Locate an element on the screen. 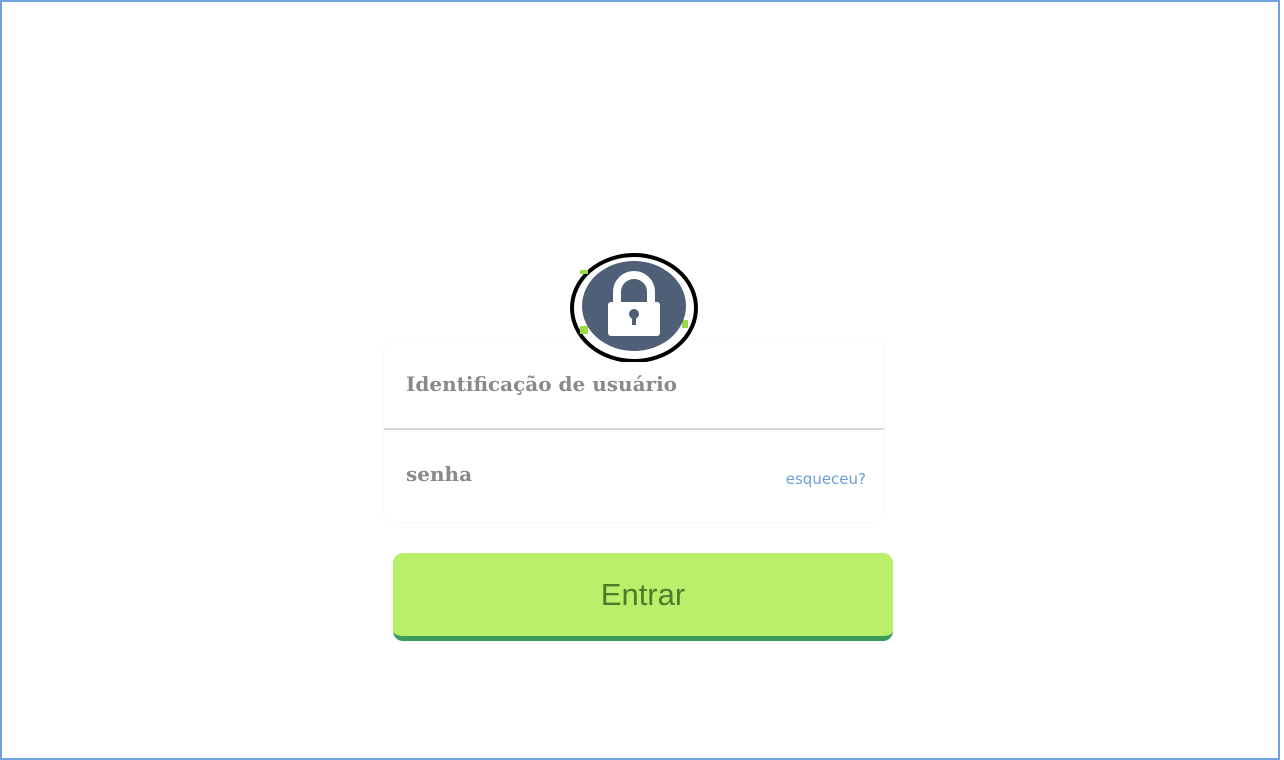 The width and height of the screenshot is (1284, 760). forgot-password-link: esqueceu? is located at coordinates (826, 479).